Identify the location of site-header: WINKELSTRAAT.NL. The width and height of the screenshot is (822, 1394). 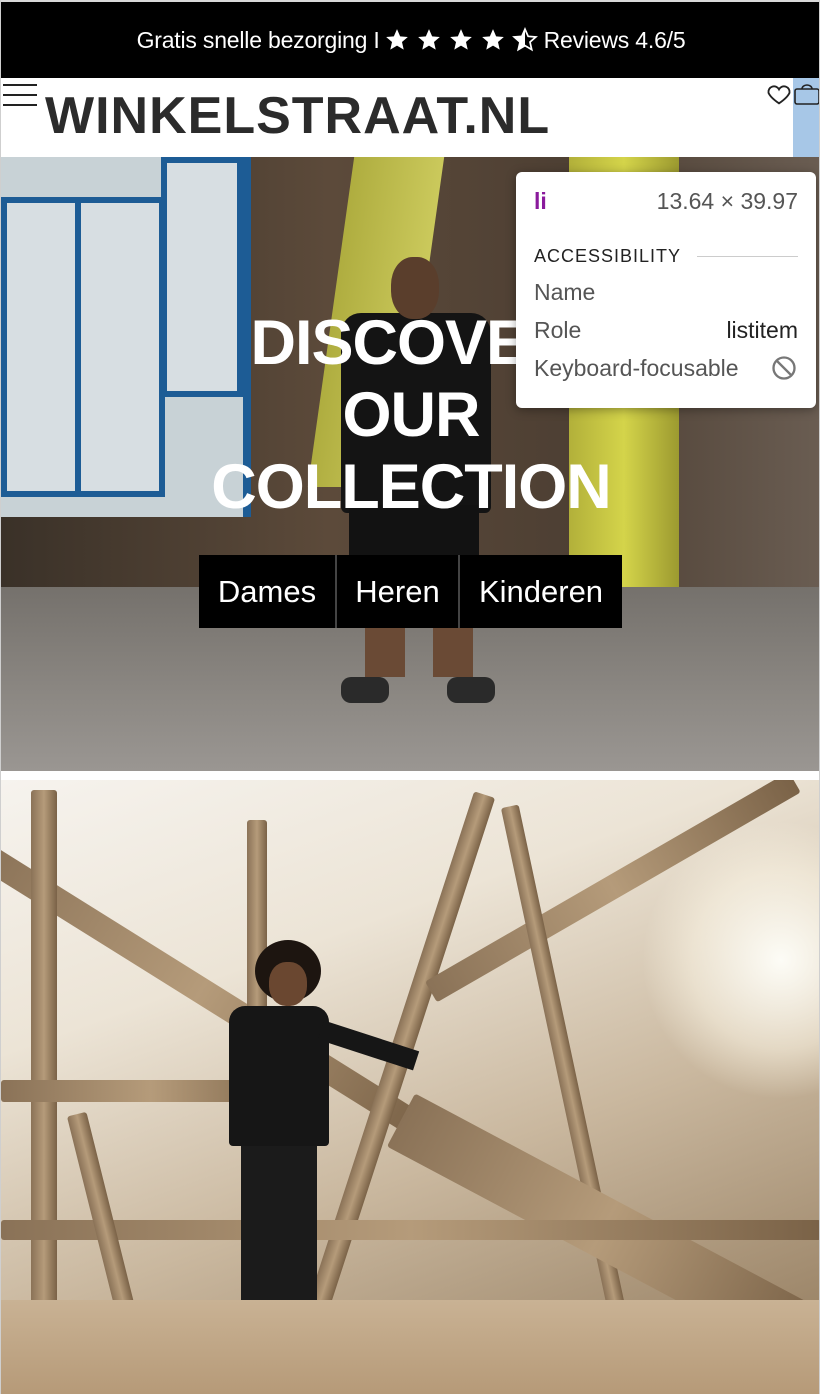
(410, 117).